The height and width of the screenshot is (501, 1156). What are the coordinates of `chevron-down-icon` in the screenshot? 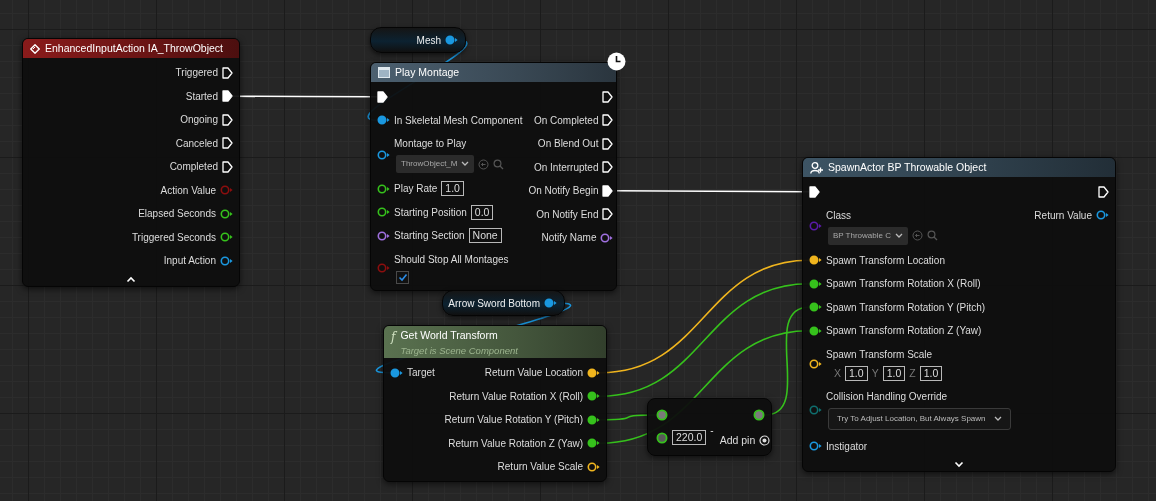 It's located at (959, 464).